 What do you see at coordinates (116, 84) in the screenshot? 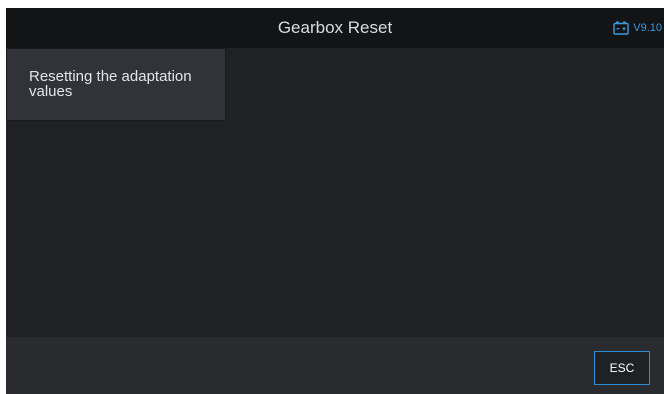
I see `menu-item-reset-adaptation: Resetting the adaptation values` at bounding box center [116, 84].